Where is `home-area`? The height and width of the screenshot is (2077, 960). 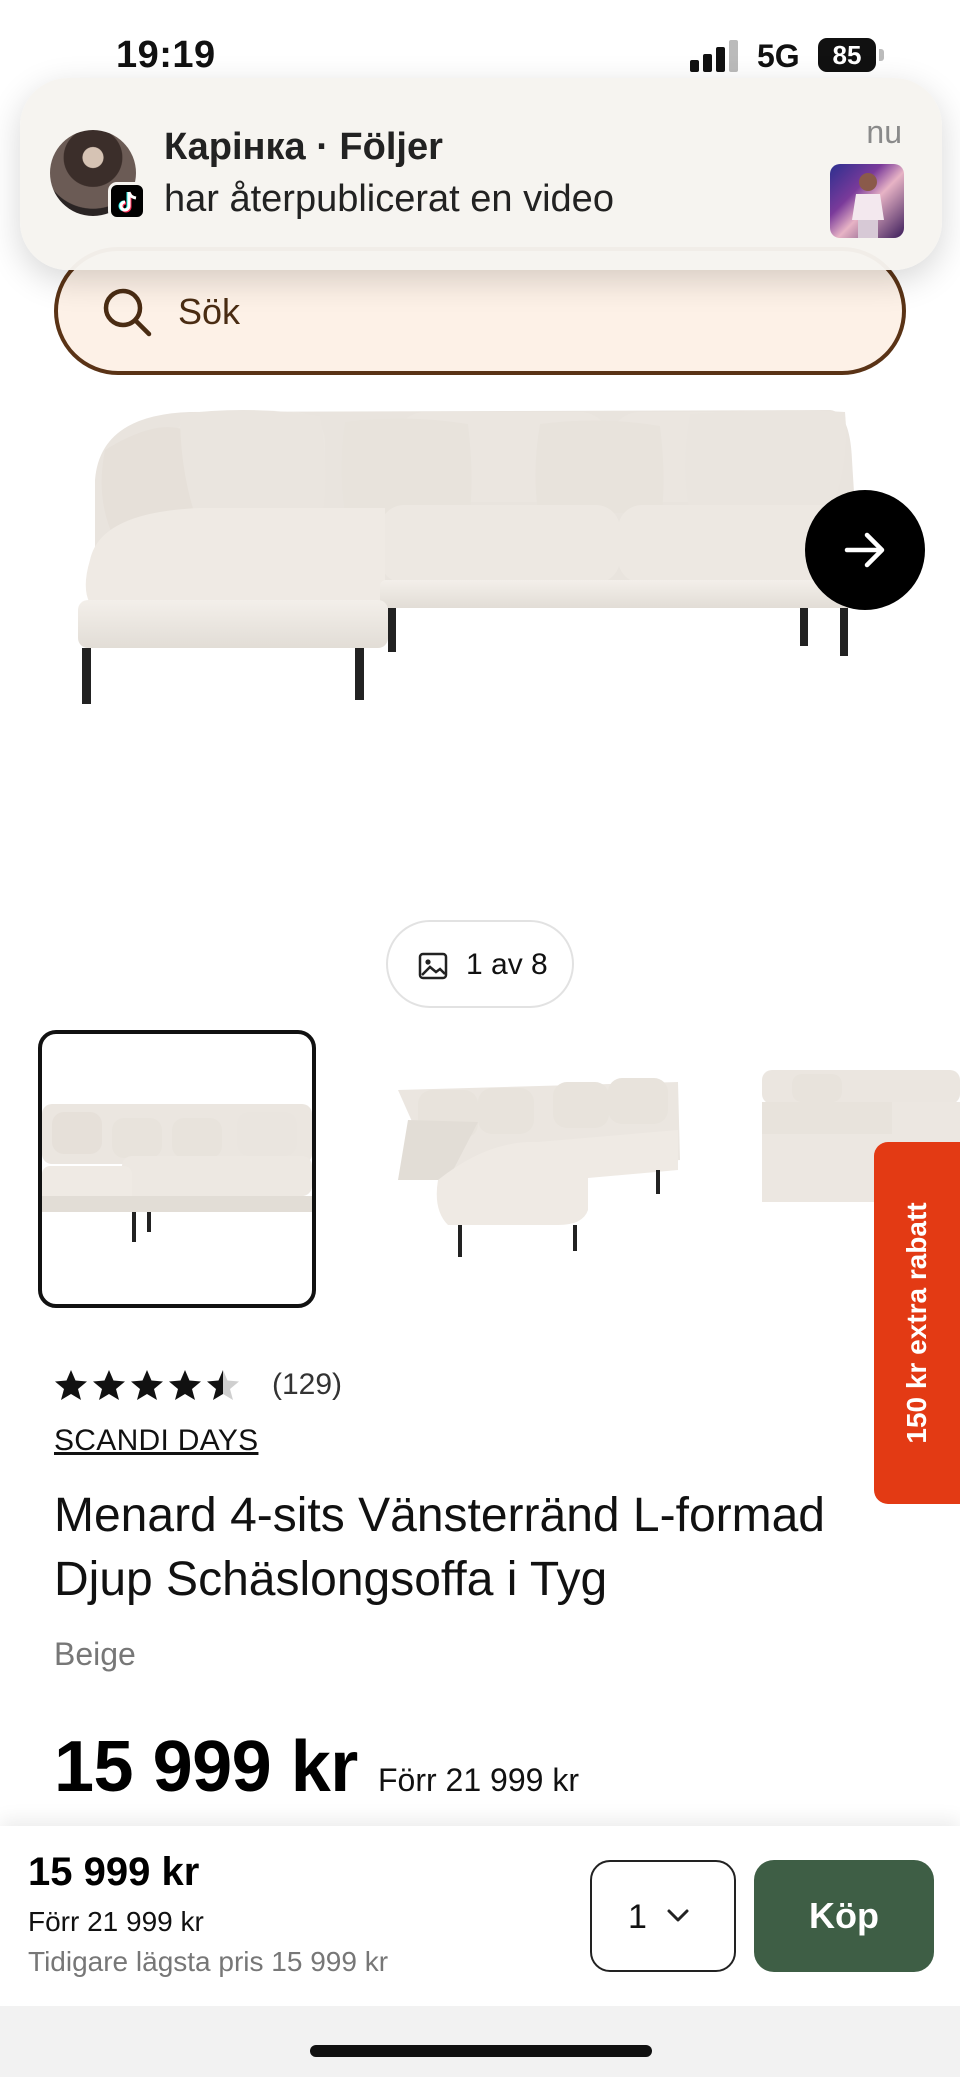 home-area is located at coordinates (480, 2041).